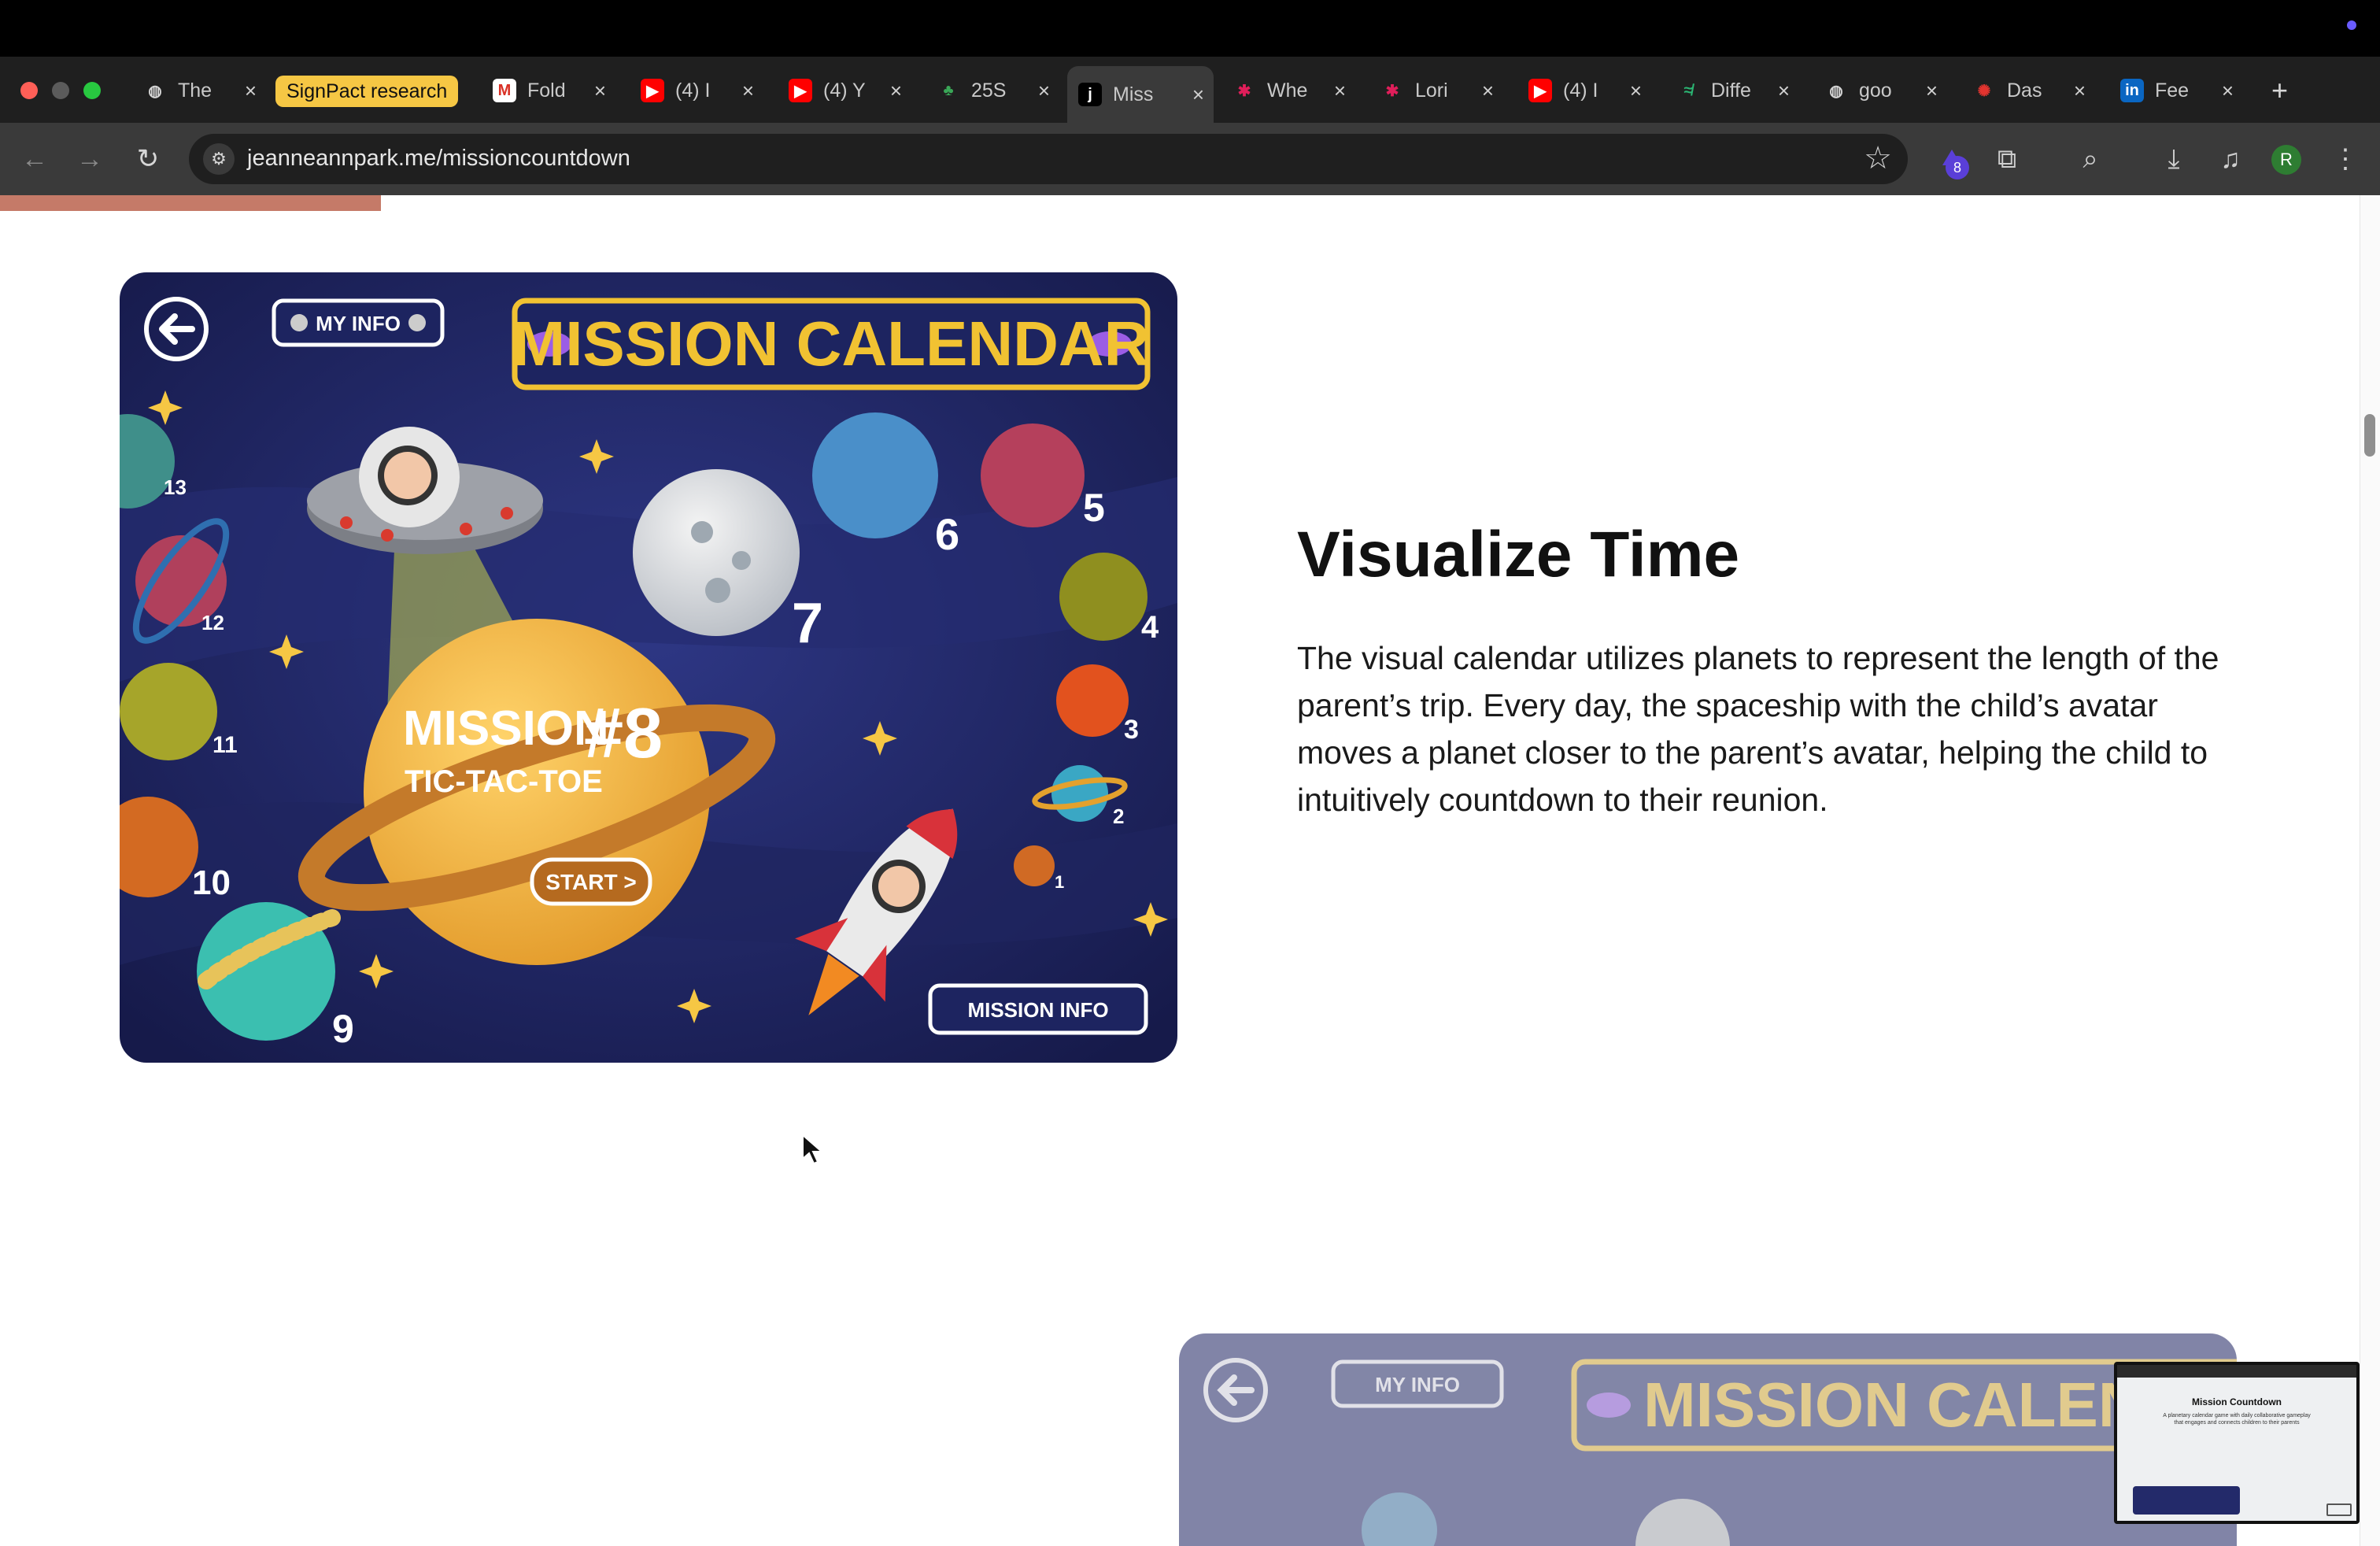  I want to click on planet-number: 4, so click(1150, 627).